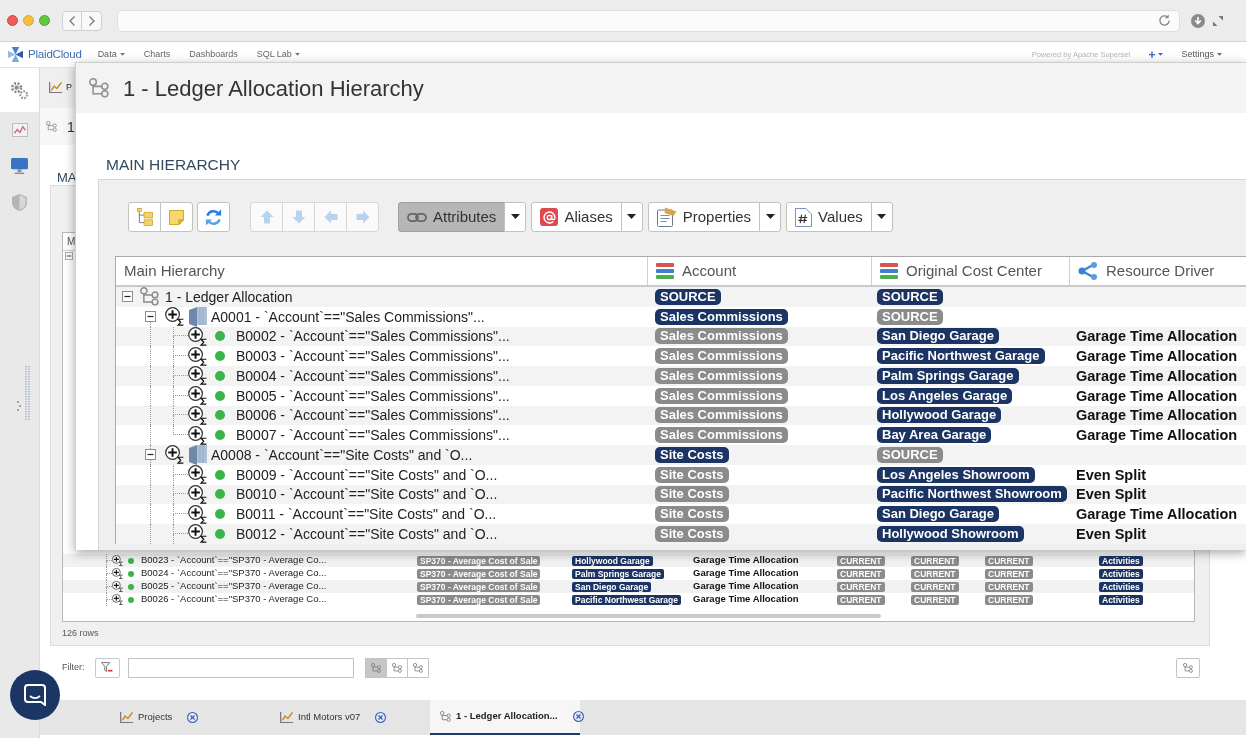 The image size is (1246, 738). I want to click on column-header: Original Cost Center, so click(971, 271).